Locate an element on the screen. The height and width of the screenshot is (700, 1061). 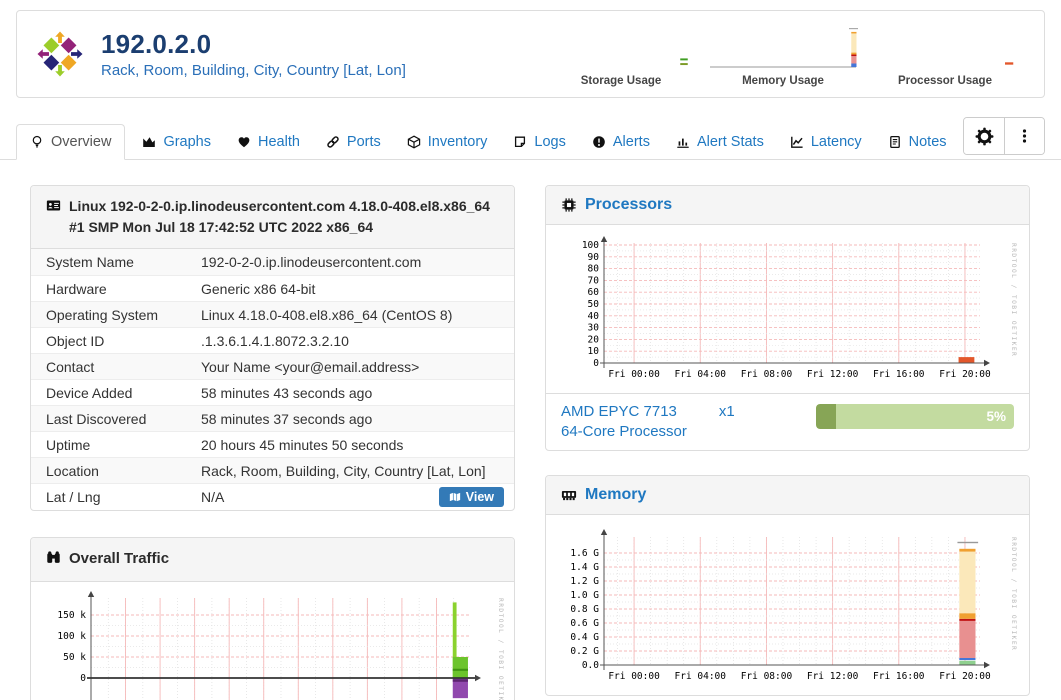
memory-usage-minigraph: Memory Usage is located at coordinates (783, 54).